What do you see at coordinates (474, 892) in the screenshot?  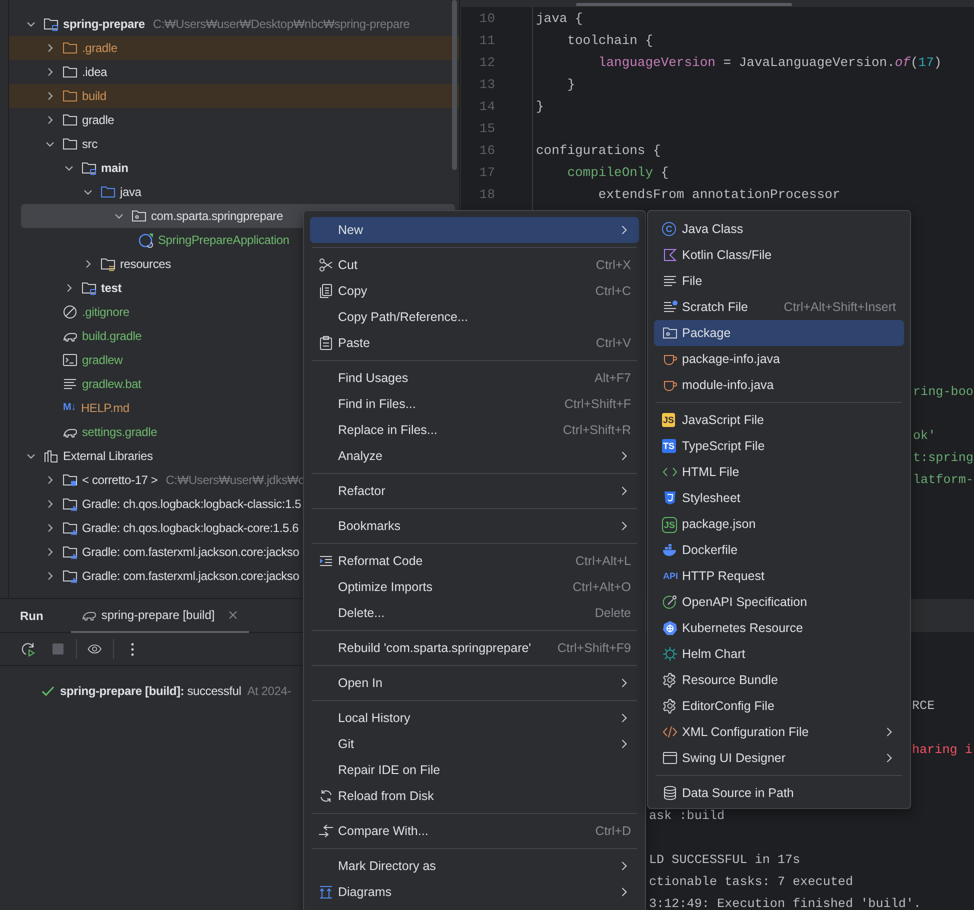 I see `menu-item: Diagrams` at bounding box center [474, 892].